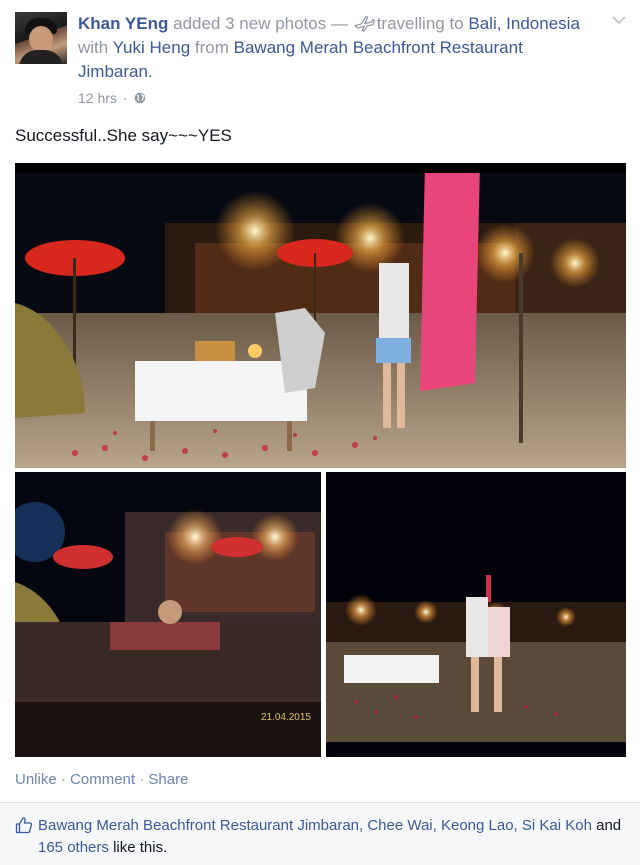 The image size is (640, 865). I want to click on post-status-text: Successful..She say~~~YES, so click(123, 135).